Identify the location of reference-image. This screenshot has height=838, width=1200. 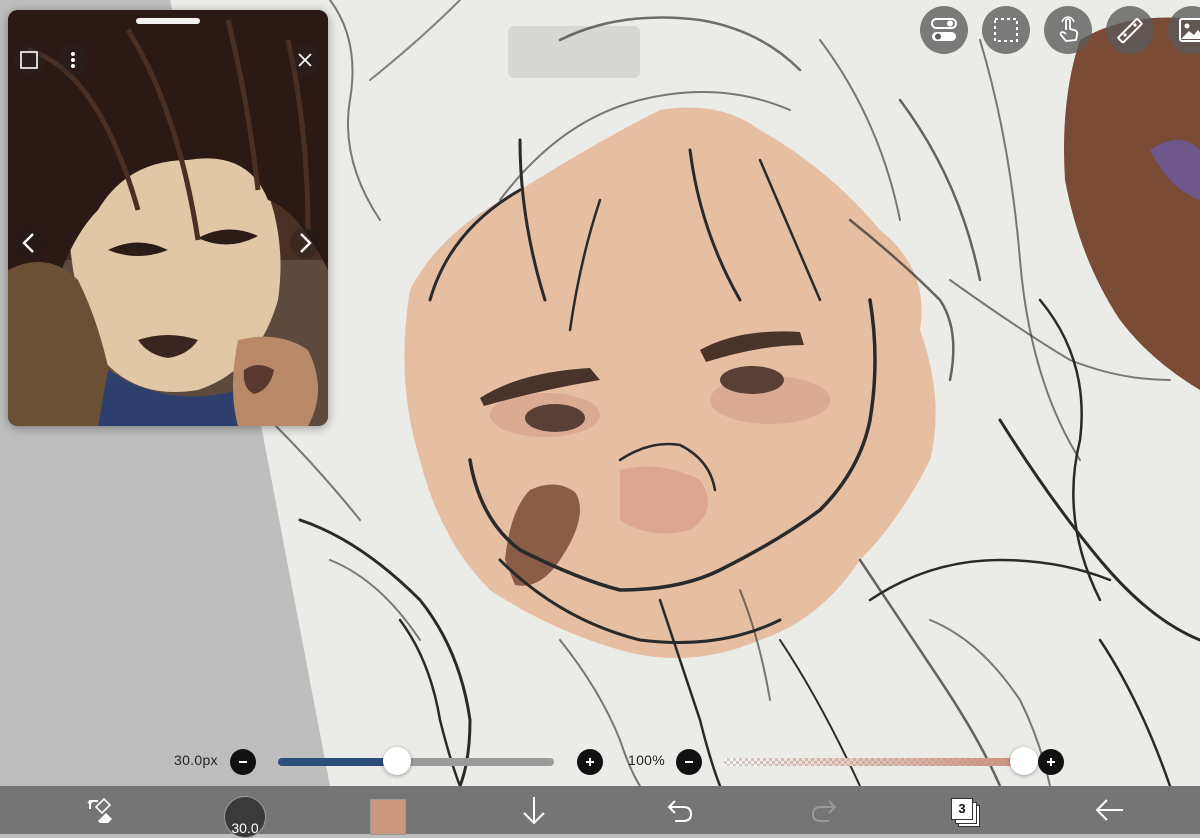
(168, 218).